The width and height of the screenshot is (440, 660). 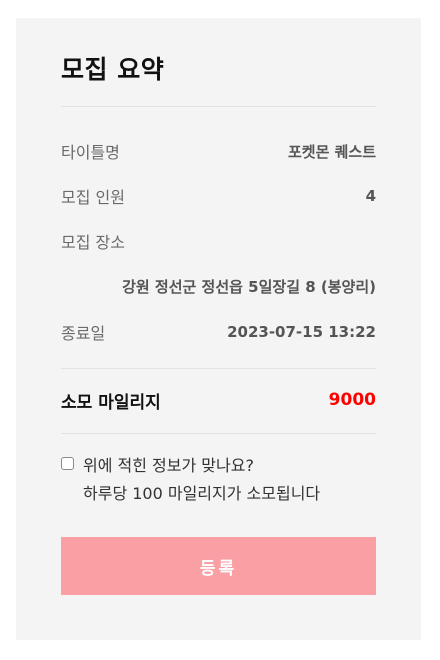 I want to click on confirm-notice: 하루당 100 마일리지가 소모됩니다, so click(x=202, y=493).